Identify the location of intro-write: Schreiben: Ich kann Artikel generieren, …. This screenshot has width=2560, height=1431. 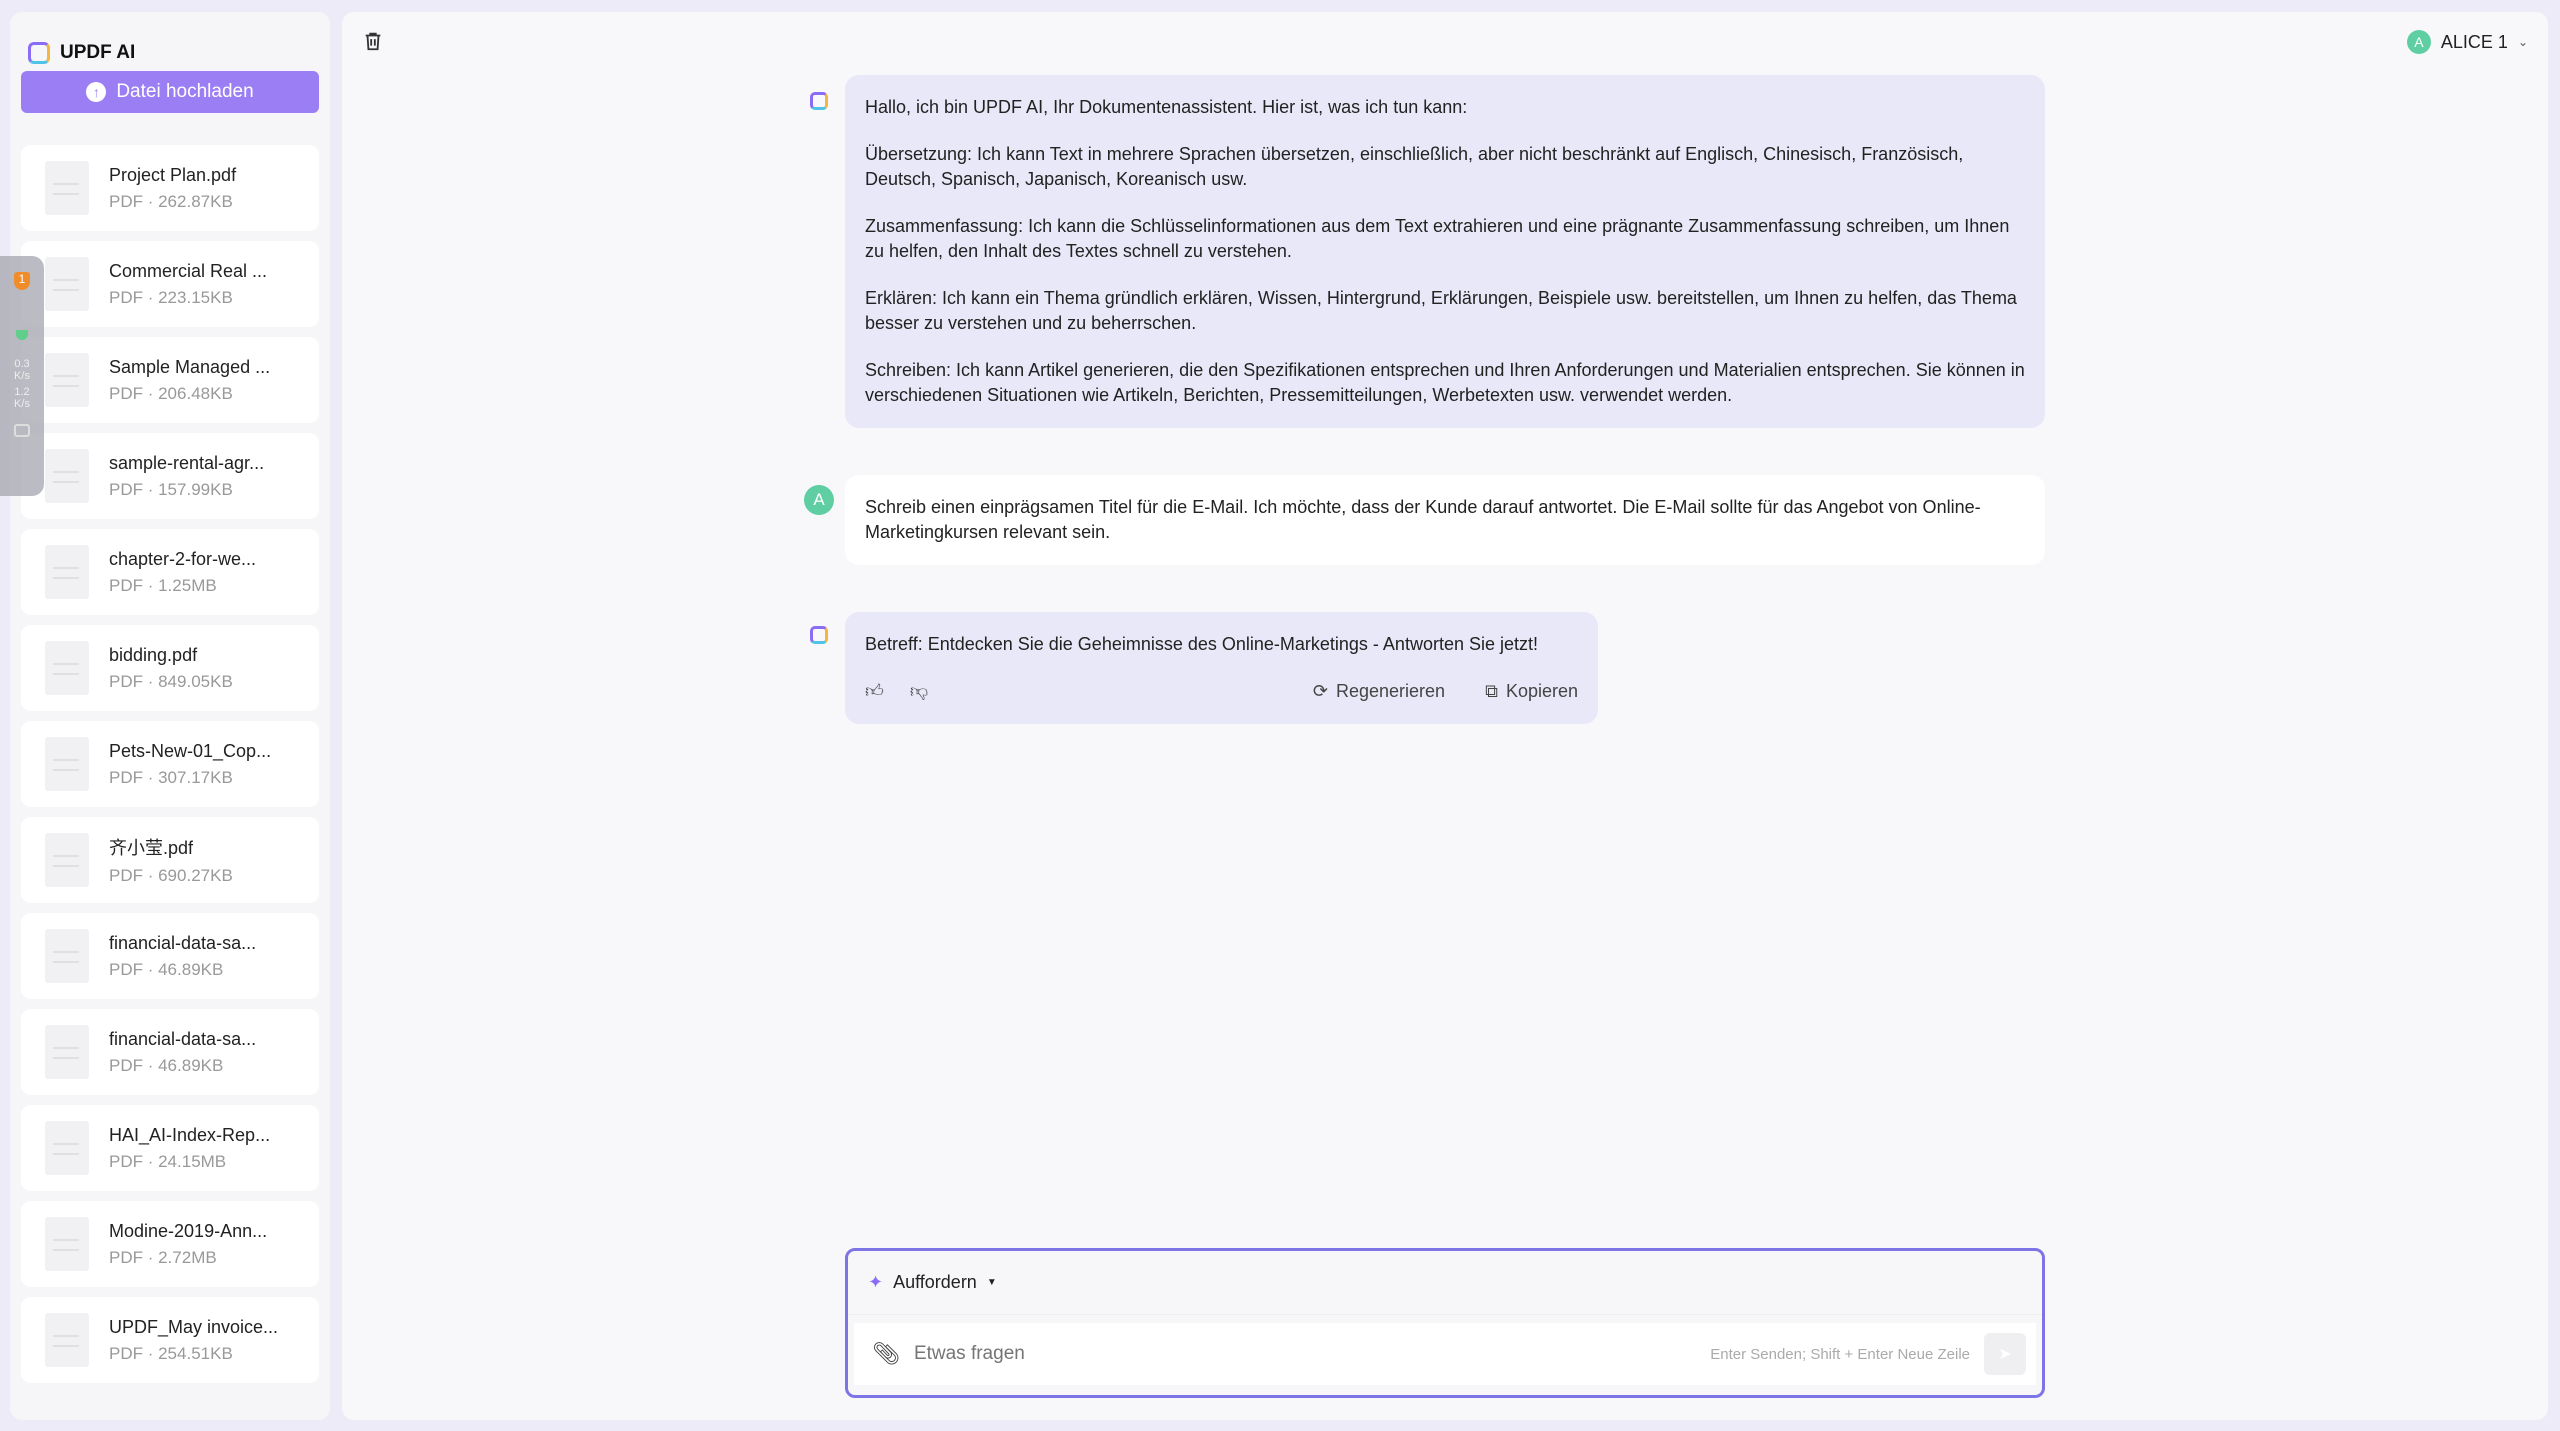
(1445, 382).